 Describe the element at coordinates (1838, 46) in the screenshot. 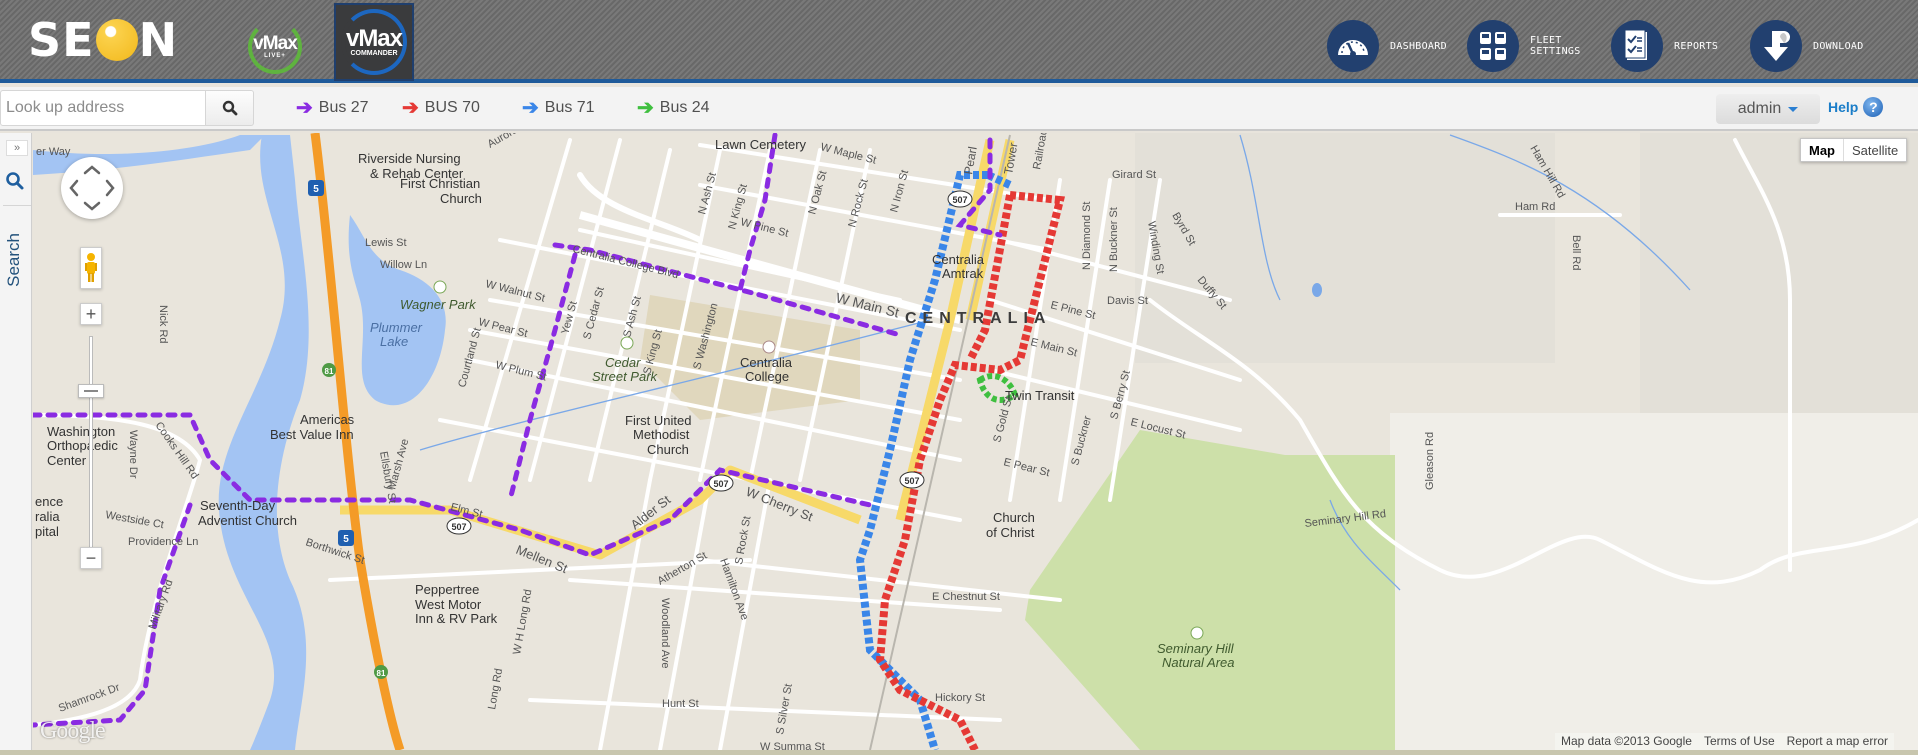

I see `nav-label: DOWNLOAD` at that location.